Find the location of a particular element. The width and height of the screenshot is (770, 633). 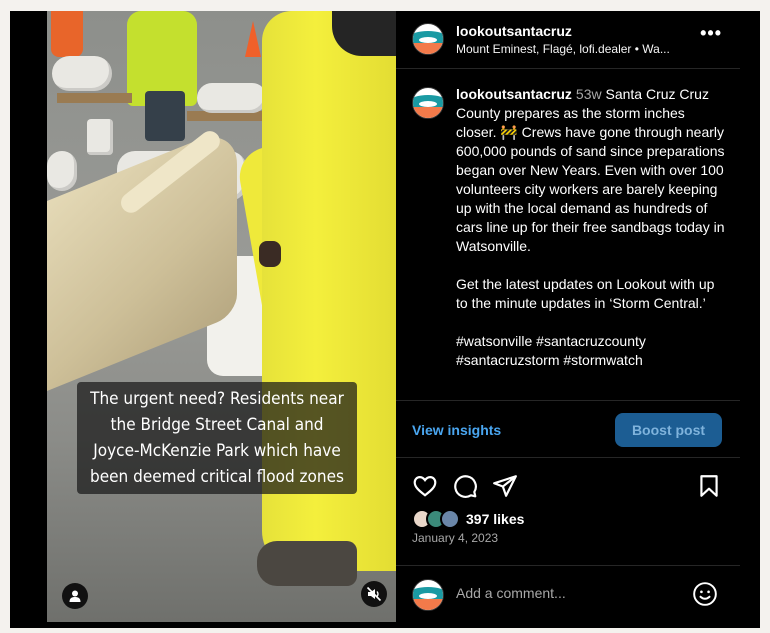

muted-speaker-icon is located at coordinates (374, 594).